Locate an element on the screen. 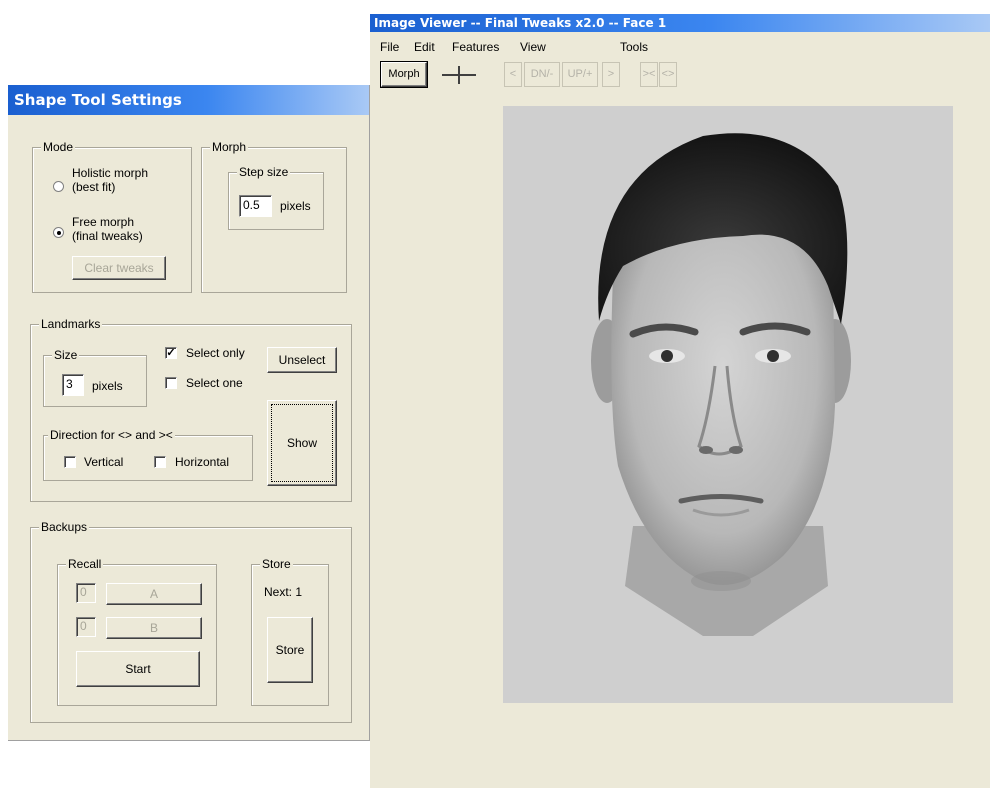 The height and width of the screenshot is (788, 990). landmark-size-unit: pixels is located at coordinates (107, 386).